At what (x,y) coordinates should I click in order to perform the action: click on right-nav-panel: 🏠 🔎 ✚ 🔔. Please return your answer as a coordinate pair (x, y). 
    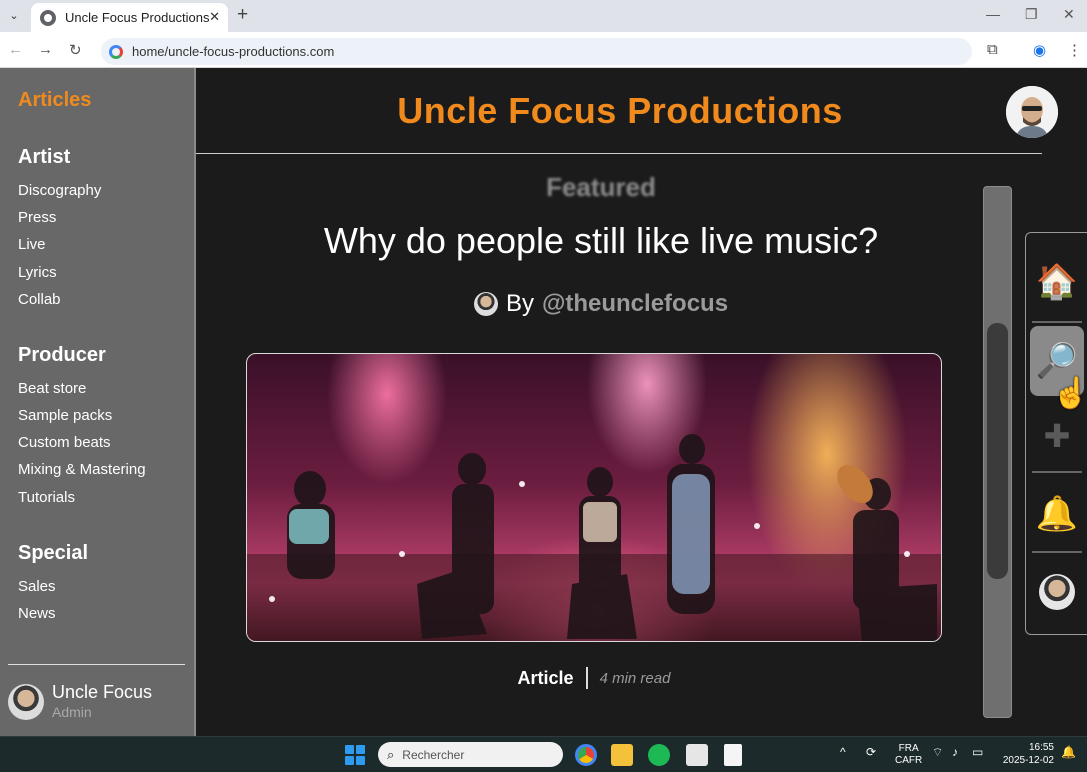
    Looking at the image, I should click on (1056, 433).